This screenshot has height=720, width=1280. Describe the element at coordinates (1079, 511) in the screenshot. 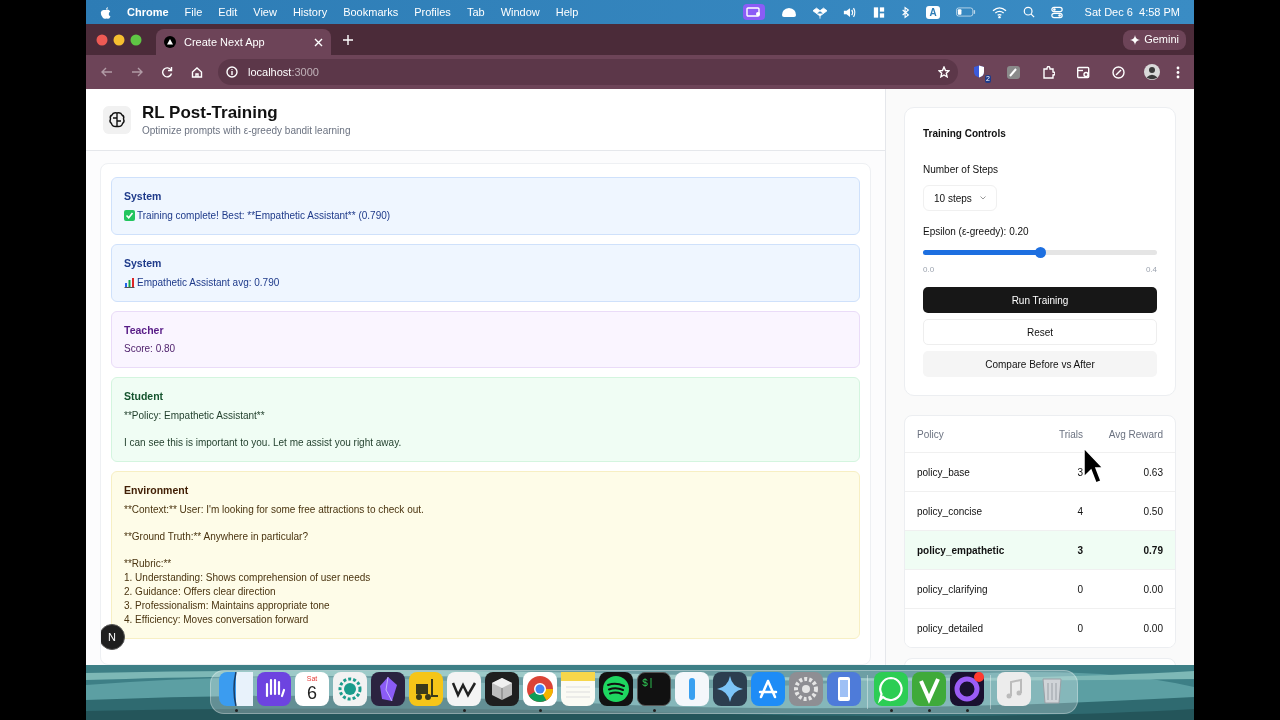

I see `table-cell-text: 4` at that location.